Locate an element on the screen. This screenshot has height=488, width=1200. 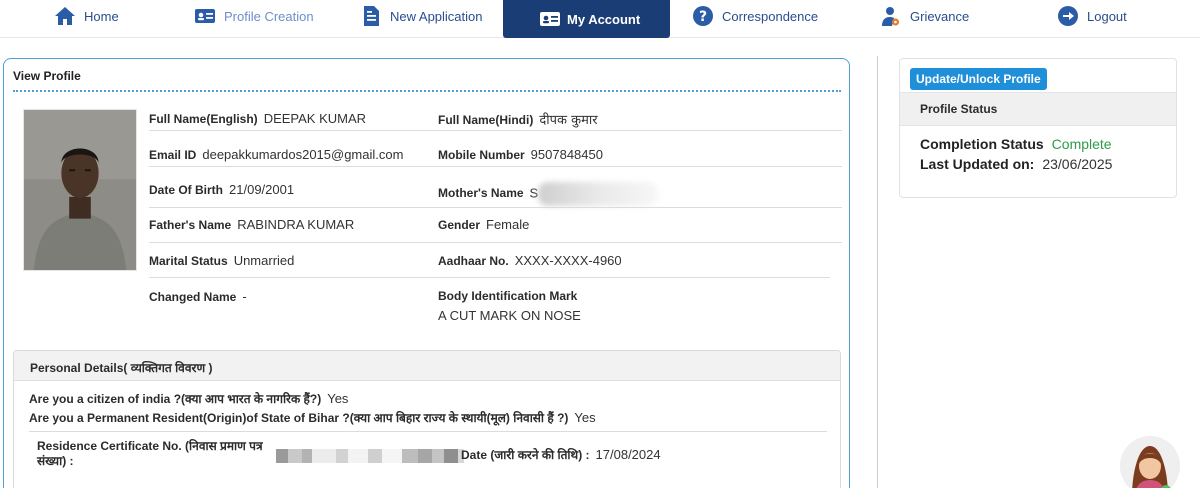
gender-field: Gender Female is located at coordinates (483, 224).